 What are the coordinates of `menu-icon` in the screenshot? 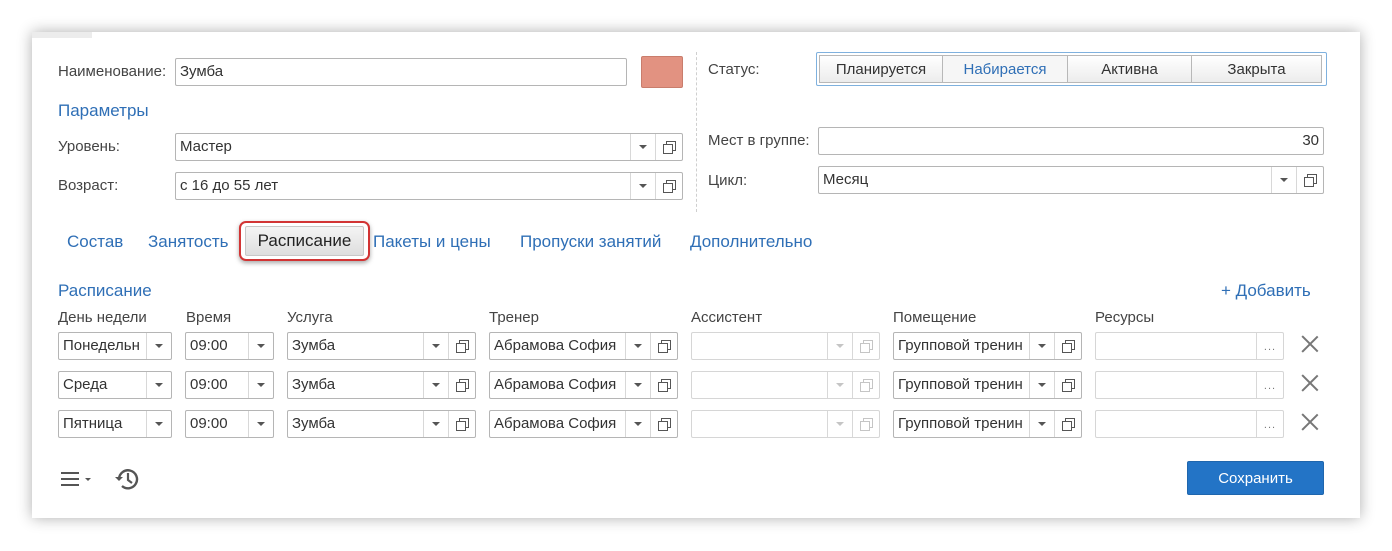 It's located at (77, 479).